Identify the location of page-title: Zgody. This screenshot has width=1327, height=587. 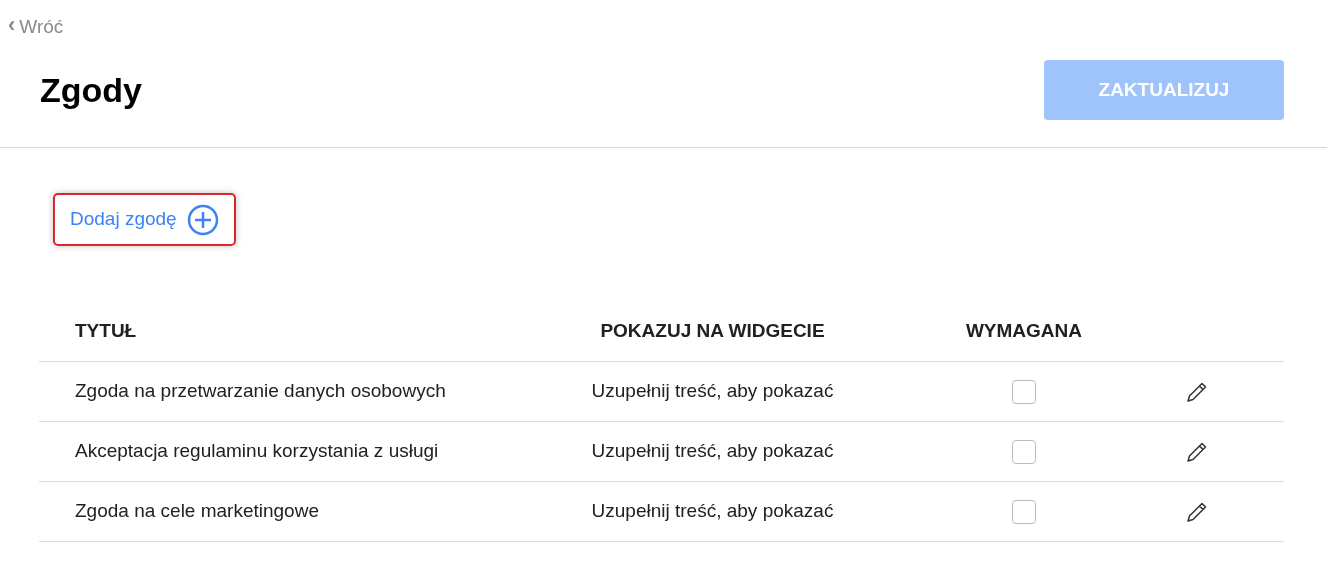
(91, 90).